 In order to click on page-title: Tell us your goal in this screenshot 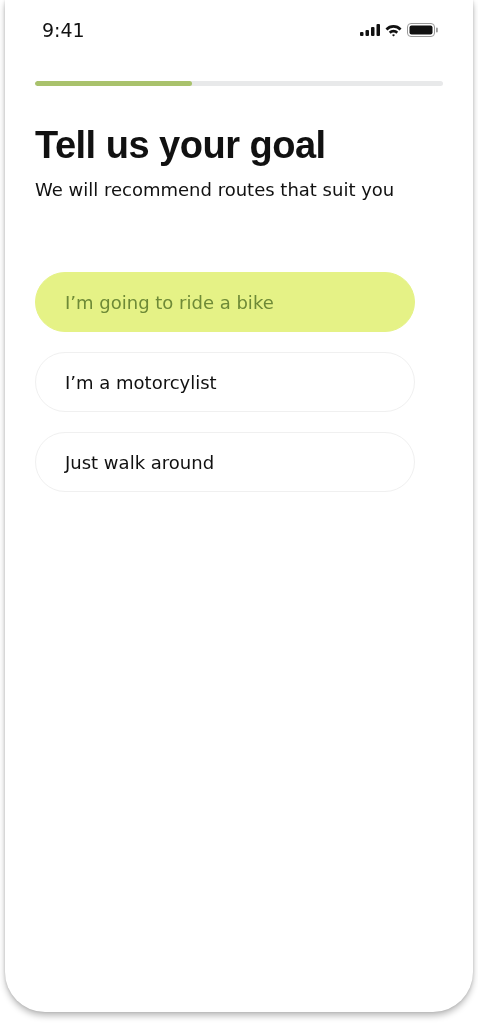, I will do `click(181, 145)`.